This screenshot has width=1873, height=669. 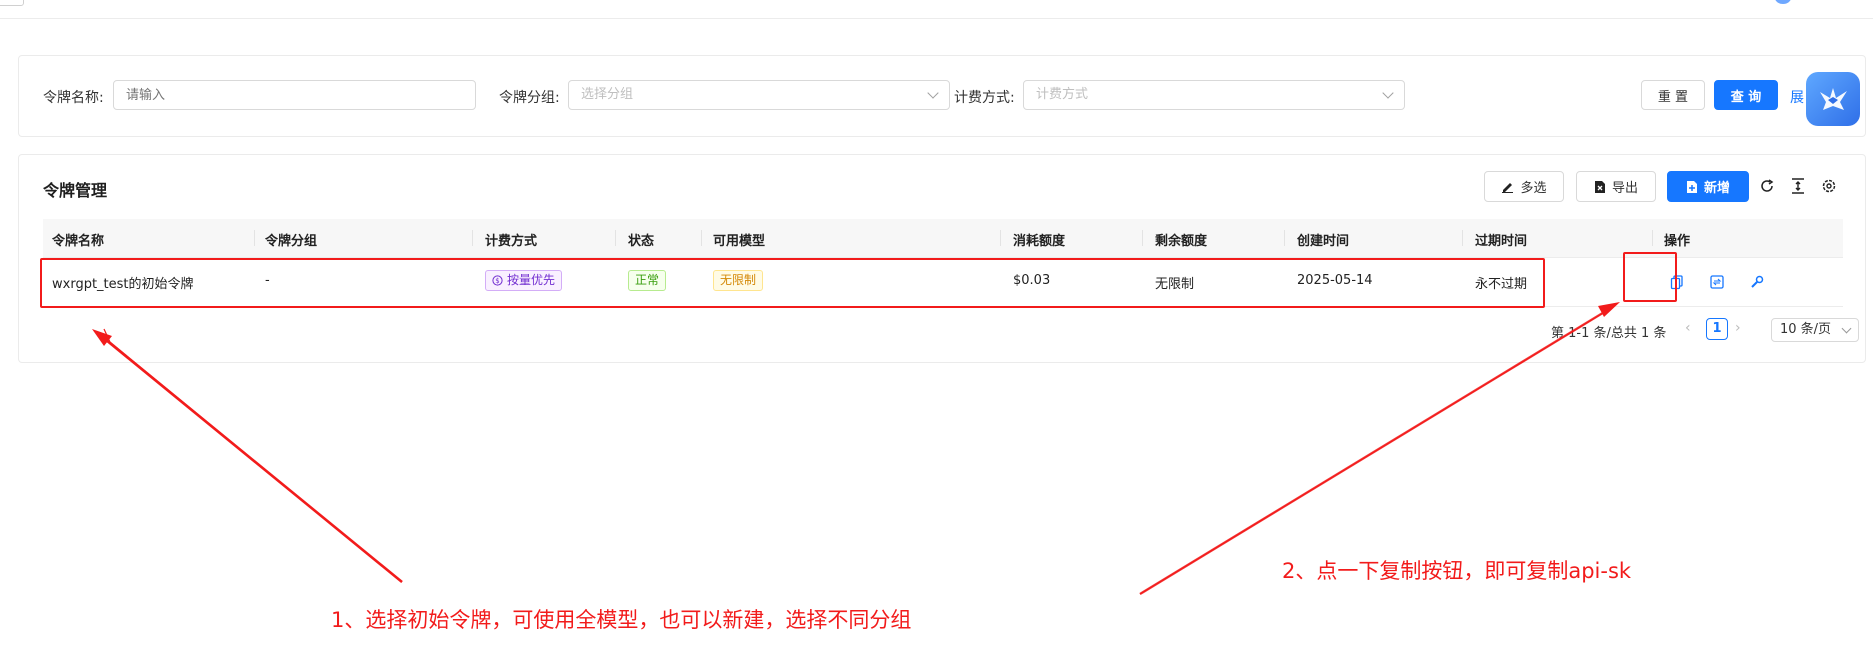 I want to click on token-group-placeholder: 选择分组, so click(x=607, y=94).